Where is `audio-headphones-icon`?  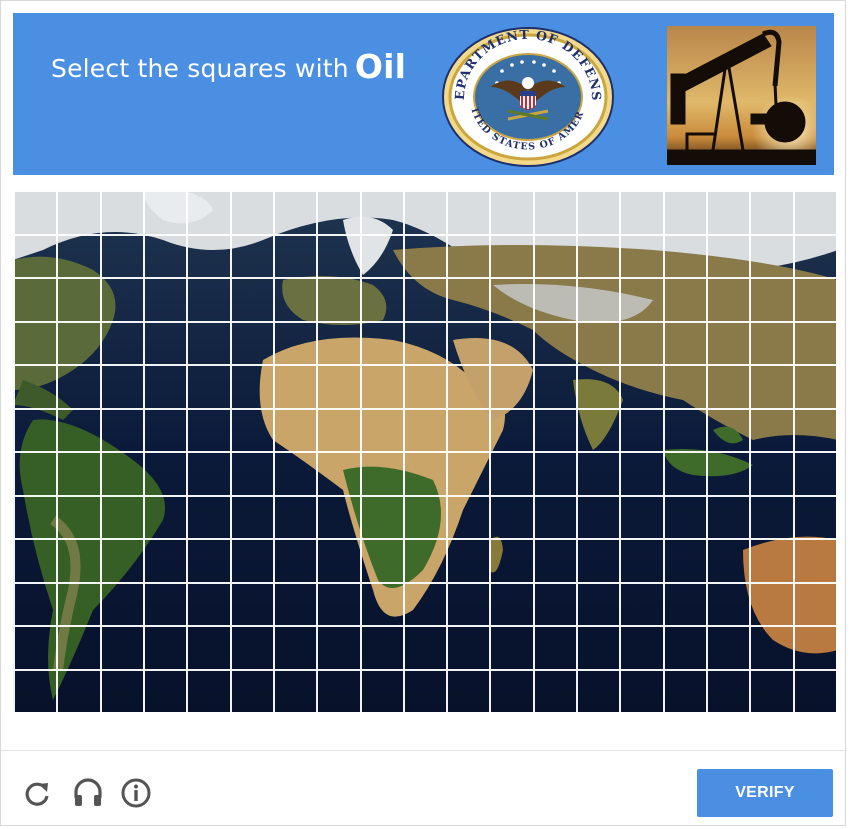
audio-headphones-icon is located at coordinates (88, 793).